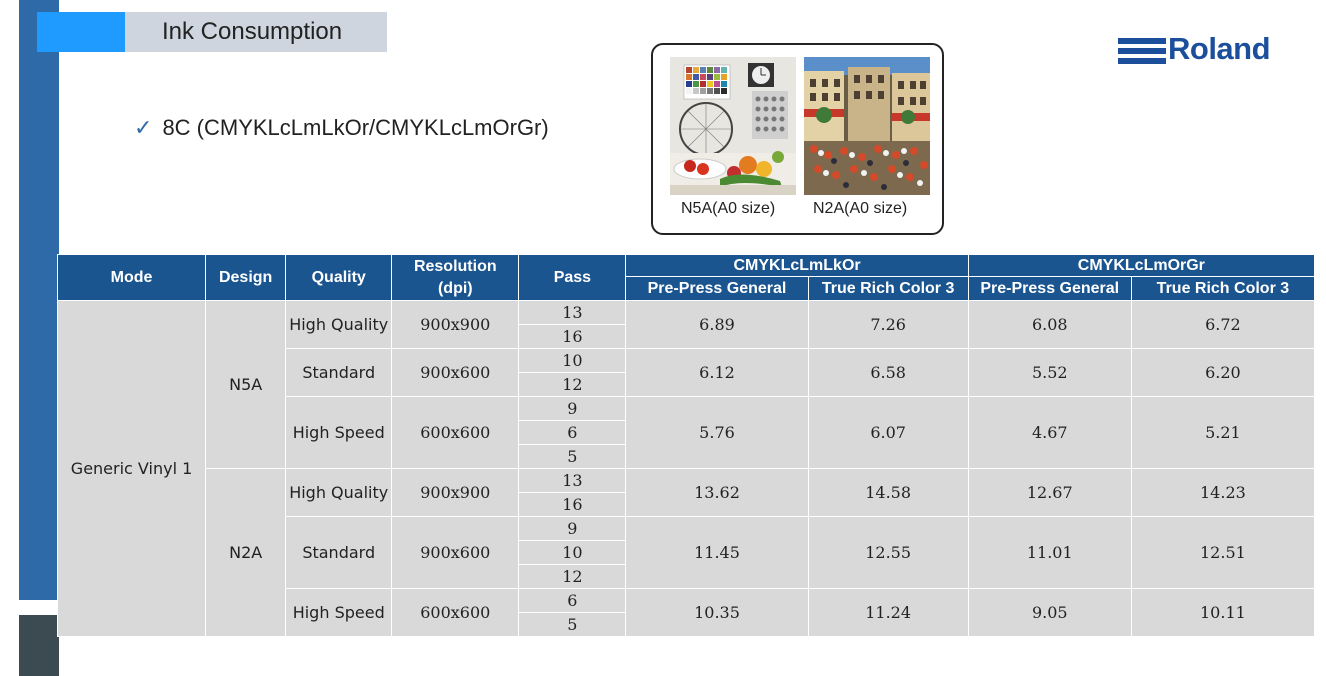 Image resolution: width=1326 pixels, height=676 pixels. What do you see at coordinates (131, 468) in the screenshot?
I see `mode-cell: Generic Vinyl 1` at bounding box center [131, 468].